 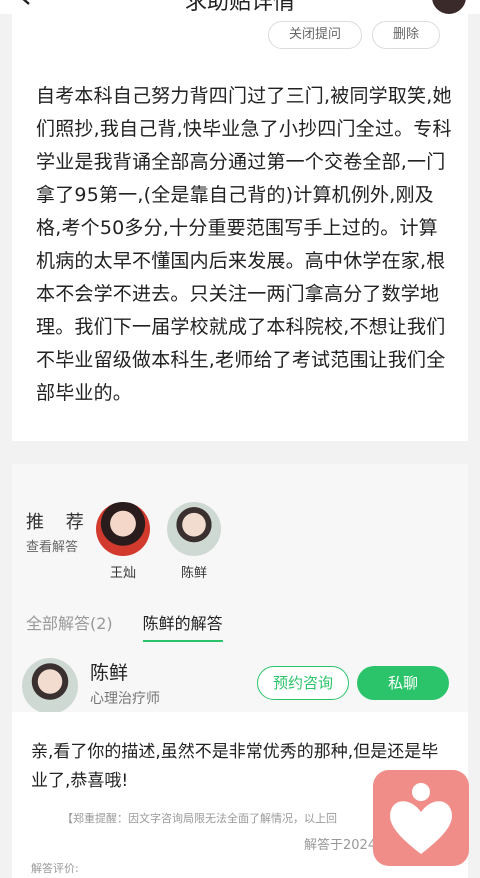 I want to click on recommend-expert-1: 王灿, so click(x=123, y=541).